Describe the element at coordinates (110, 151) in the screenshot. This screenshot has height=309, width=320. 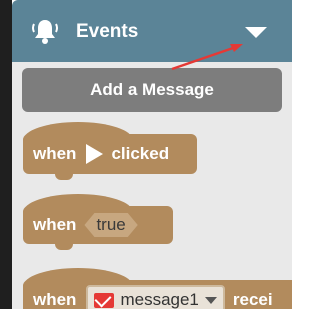
I see `when-clicked-block: when clicked` at that location.